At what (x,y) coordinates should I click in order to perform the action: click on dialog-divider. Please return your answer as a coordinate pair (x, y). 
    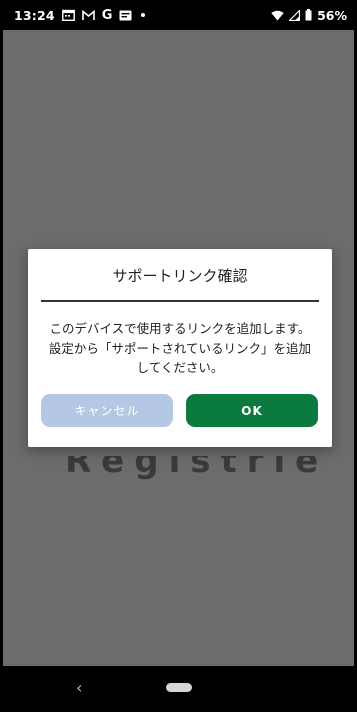
    Looking at the image, I should click on (180, 301).